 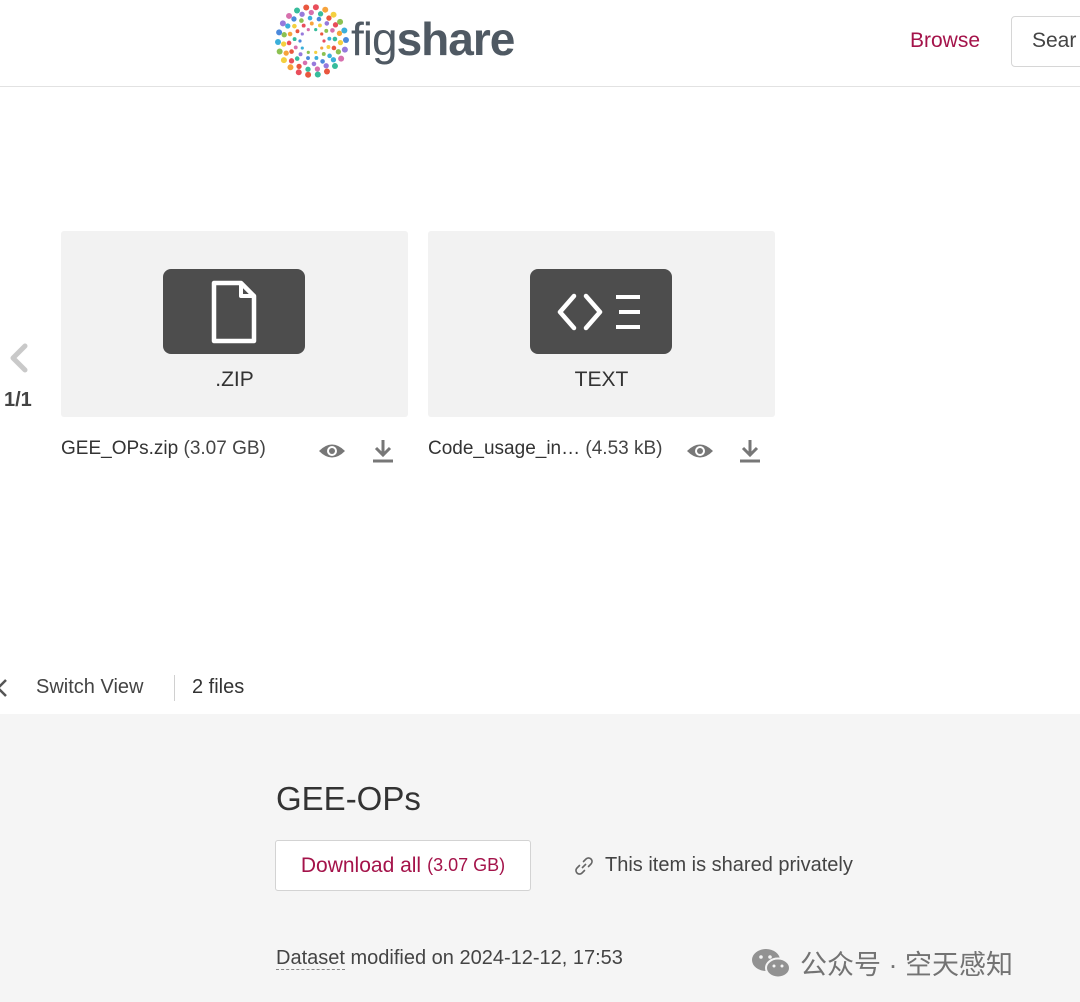 I want to click on file-name-text: Code_usage_in… (4.53 kB), so click(x=545, y=449).